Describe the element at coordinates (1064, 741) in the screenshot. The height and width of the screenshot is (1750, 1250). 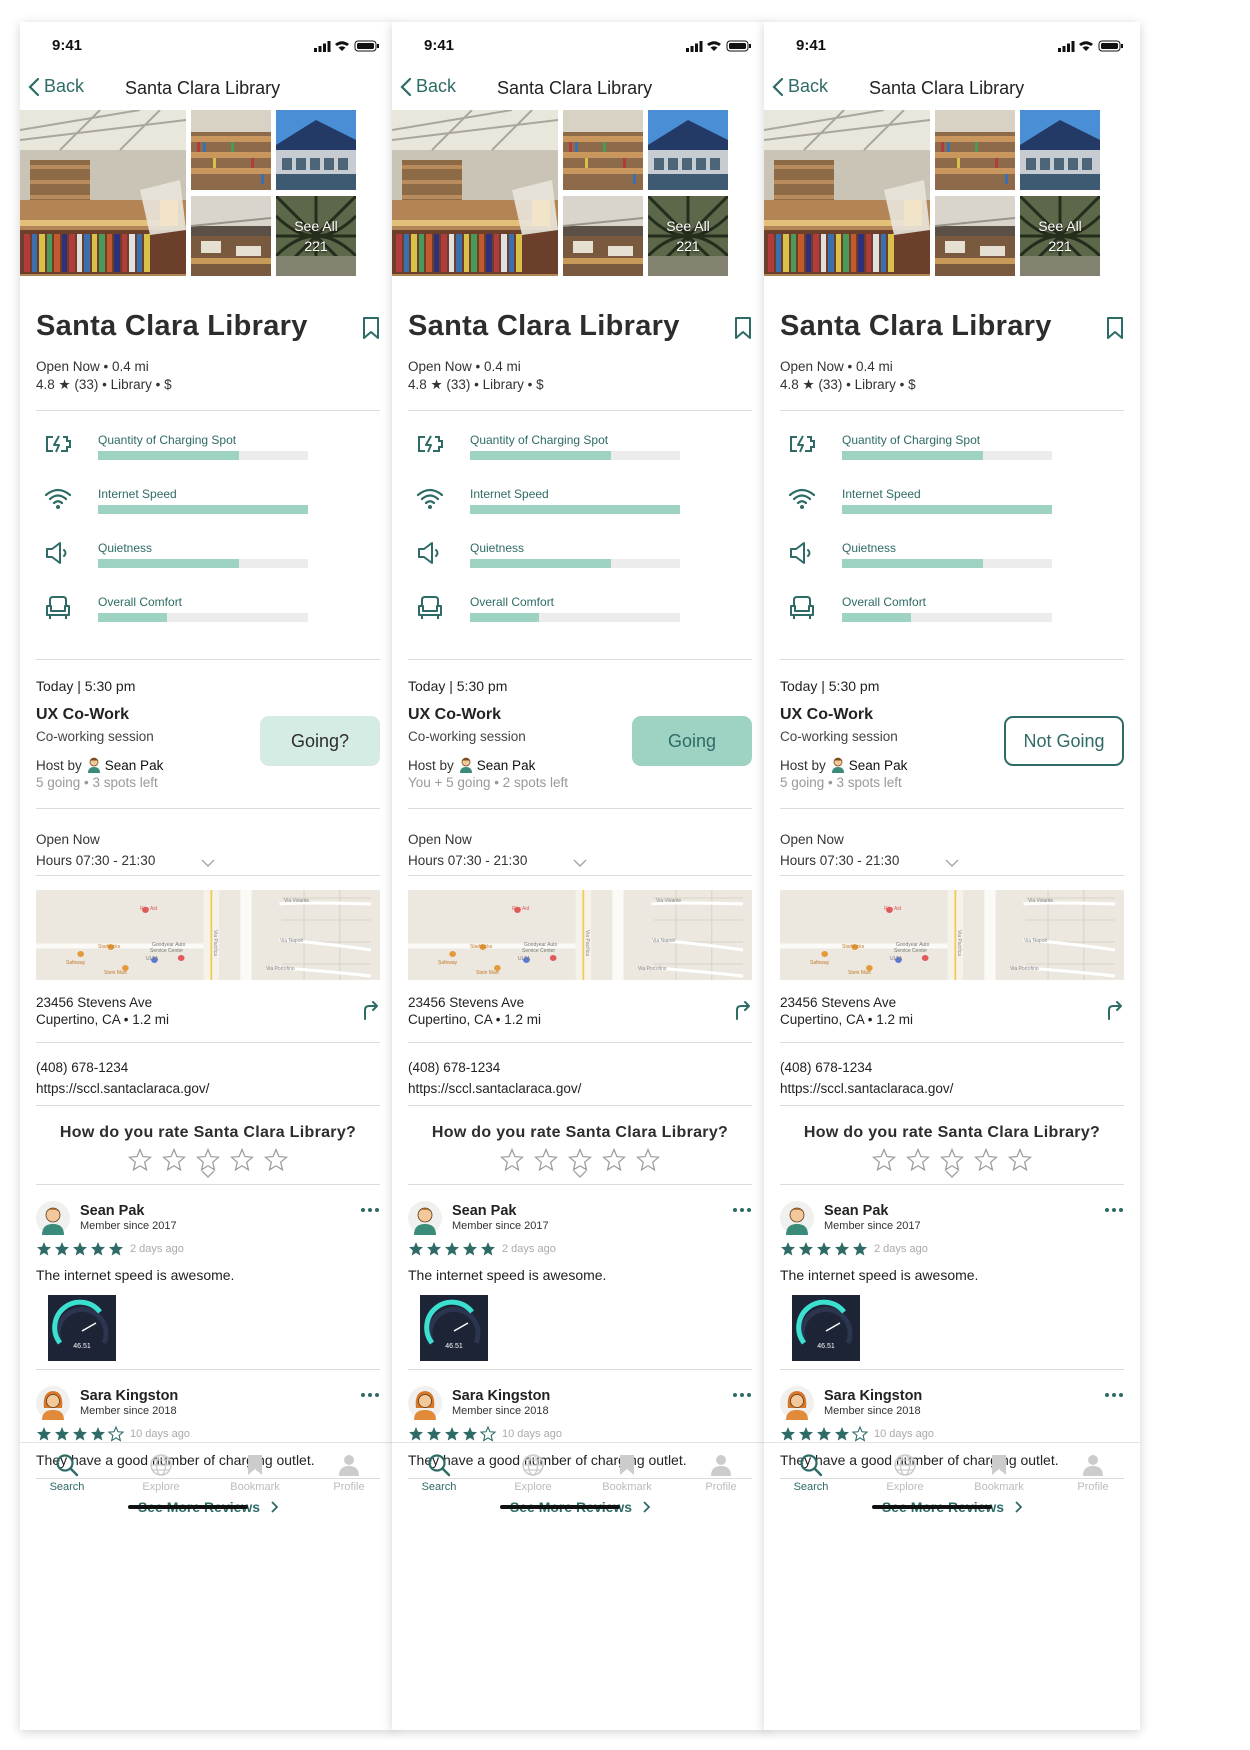
I see `rsvp-button: Not Going` at that location.